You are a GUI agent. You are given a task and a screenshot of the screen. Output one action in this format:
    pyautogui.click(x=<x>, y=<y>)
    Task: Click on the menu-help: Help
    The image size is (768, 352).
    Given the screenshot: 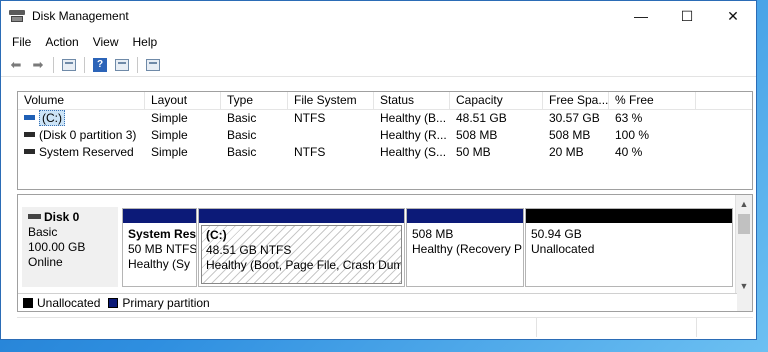 What is the action you would take?
    pyautogui.click(x=145, y=42)
    